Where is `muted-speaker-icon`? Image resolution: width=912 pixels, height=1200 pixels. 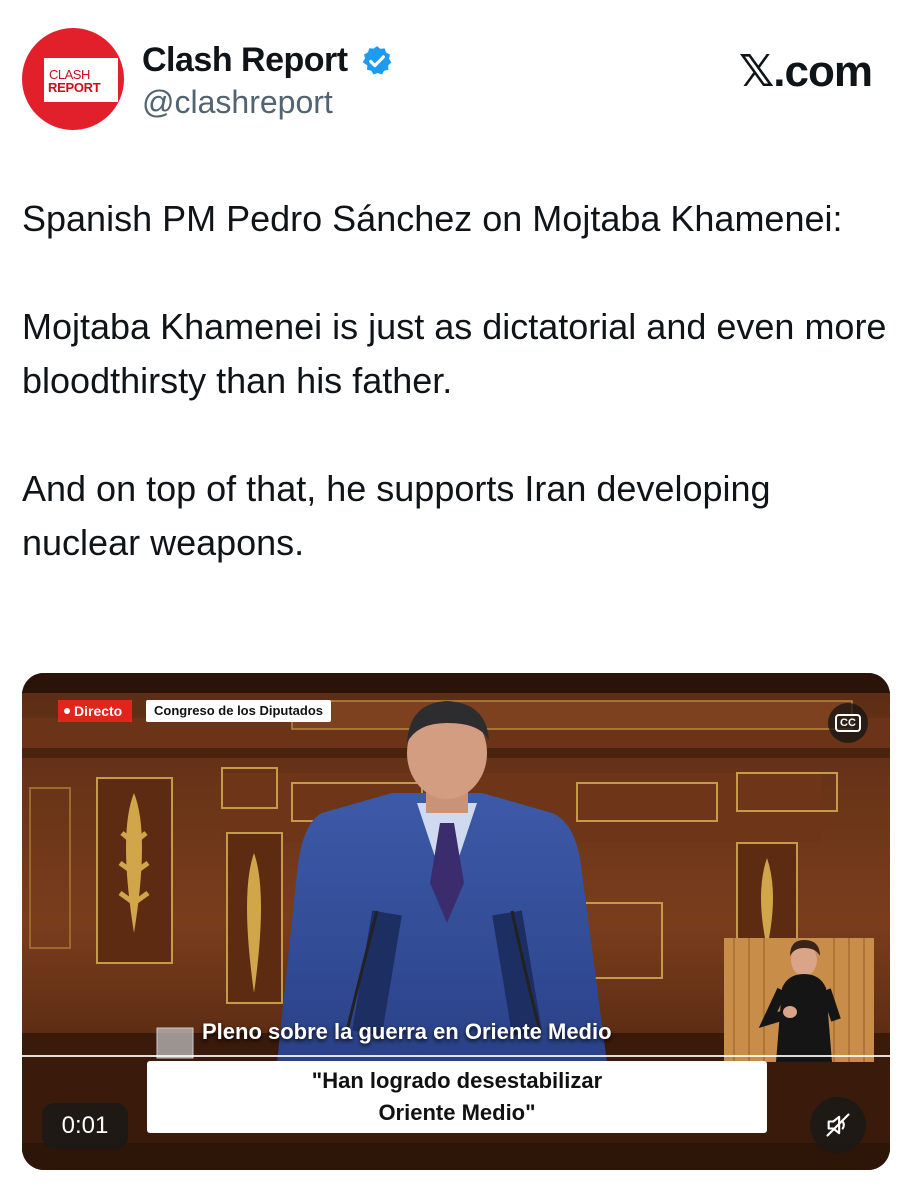 muted-speaker-icon is located at coordinates (838, 1125).